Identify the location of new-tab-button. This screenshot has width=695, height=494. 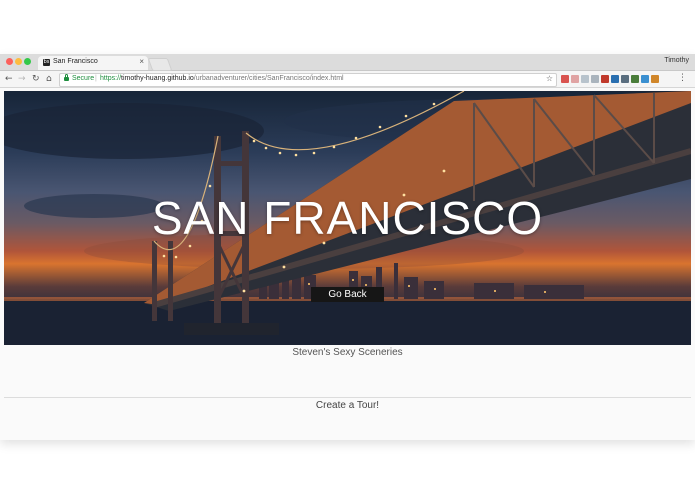
(160, 64).